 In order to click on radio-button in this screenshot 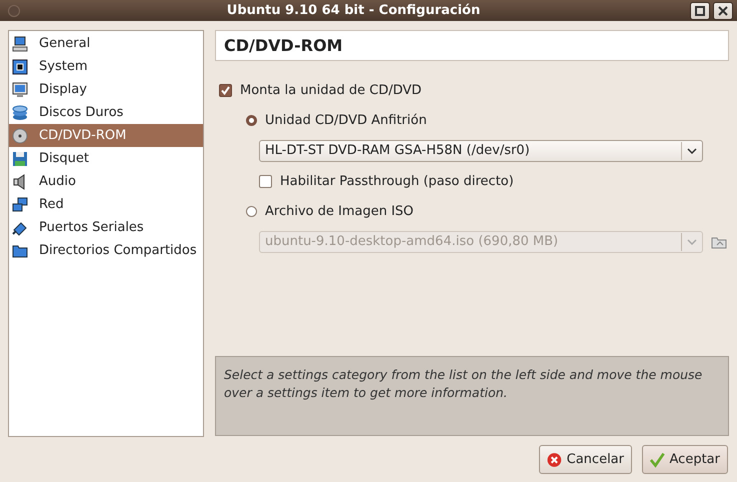, I will do `click(251, 120)`.